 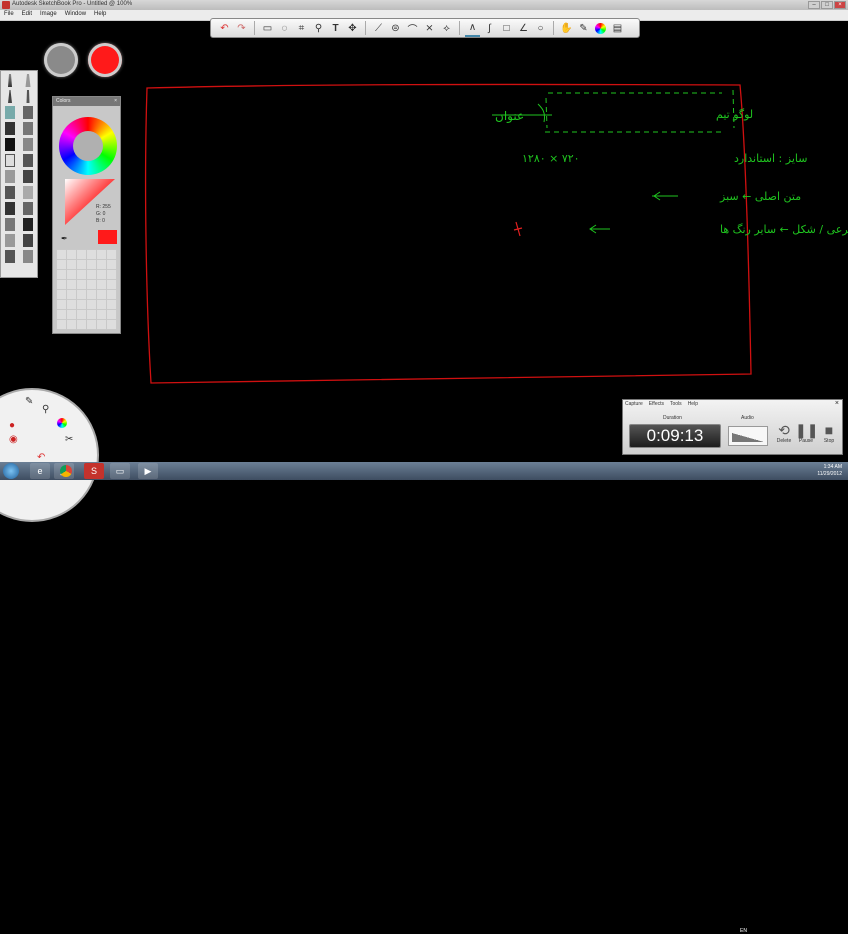 What do you see at coordinates (75, 15) in the screenshot?
I see `menu-window: Window` at bounding box center [75, 15].